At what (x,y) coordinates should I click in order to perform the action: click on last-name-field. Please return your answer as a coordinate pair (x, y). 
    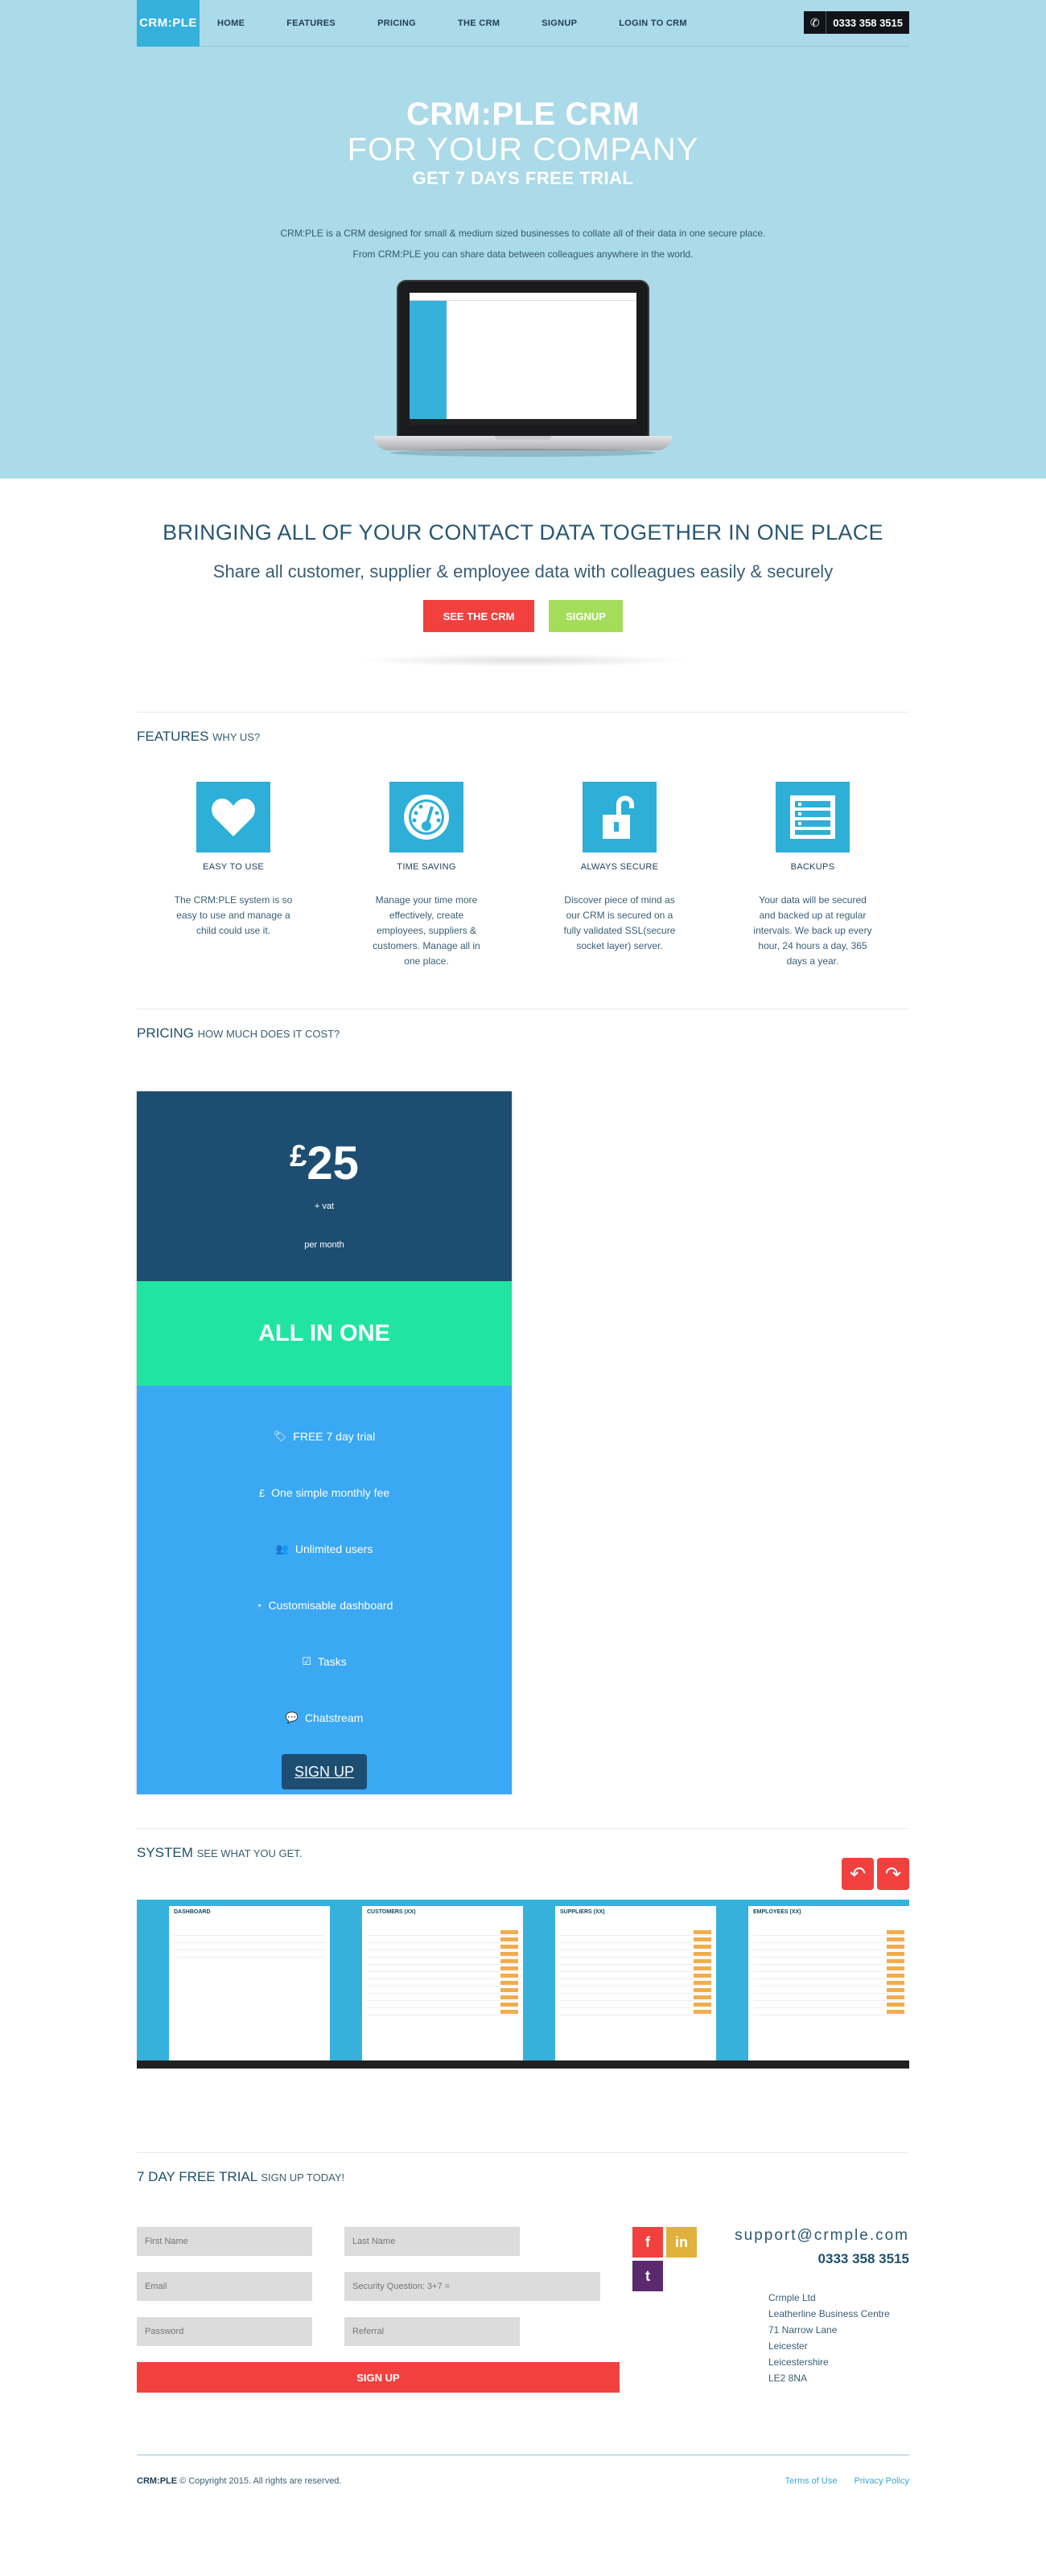
    Looking at the image, I should click on (432, 2241).